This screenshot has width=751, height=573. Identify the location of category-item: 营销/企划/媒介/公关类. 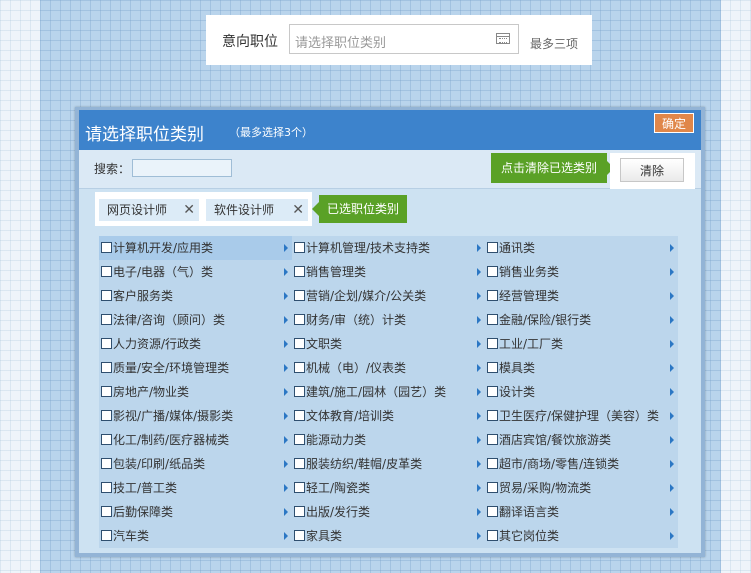
(388, 296).